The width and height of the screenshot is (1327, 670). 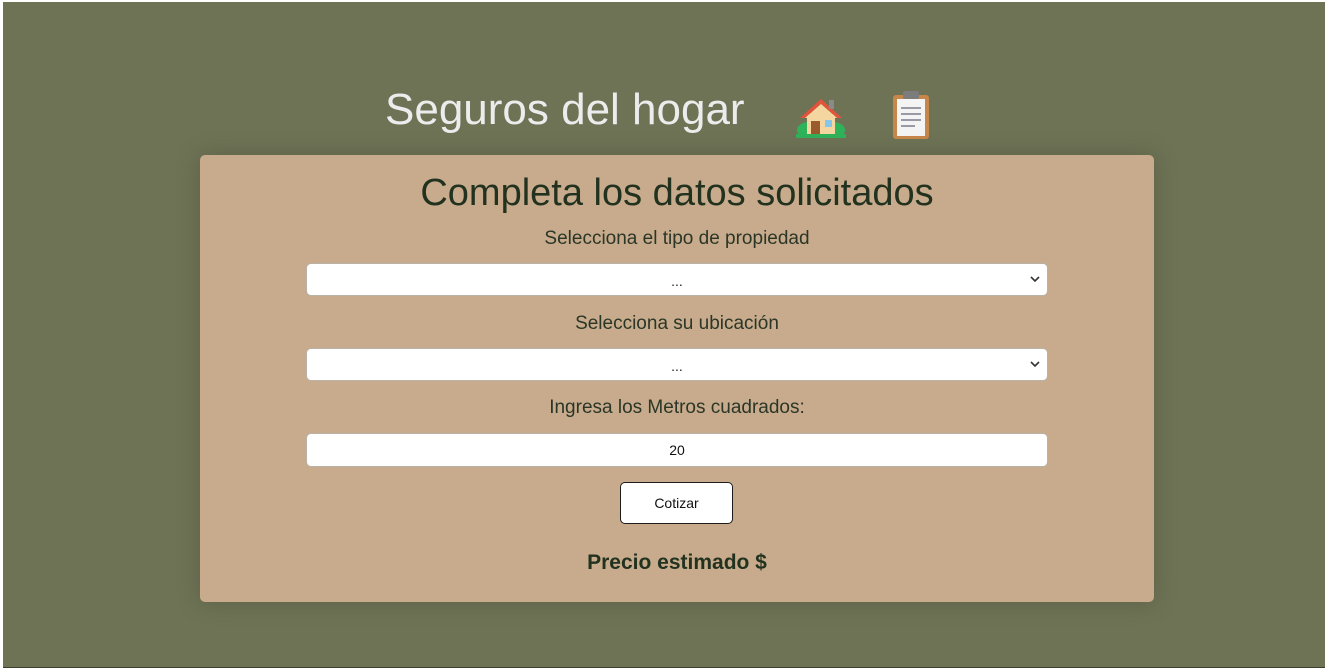 I want to click on estimated-price-label: Precio estimado $, so click(x=677, y=562).